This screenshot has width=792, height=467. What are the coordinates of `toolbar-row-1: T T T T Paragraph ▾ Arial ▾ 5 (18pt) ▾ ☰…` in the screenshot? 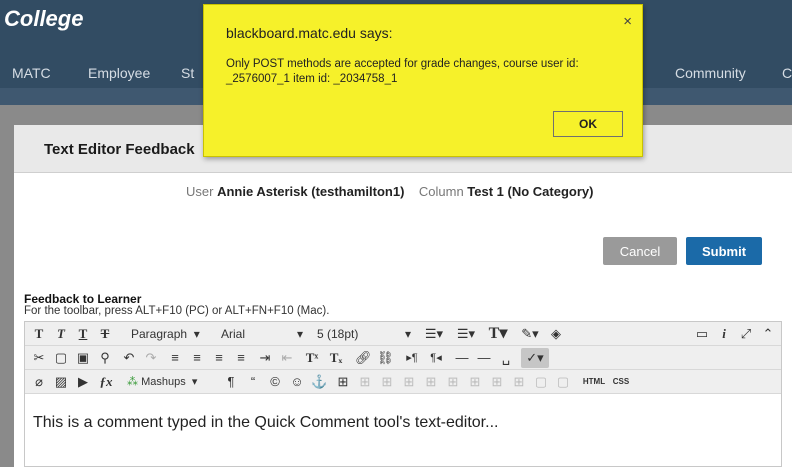 It's located at (403, 334).